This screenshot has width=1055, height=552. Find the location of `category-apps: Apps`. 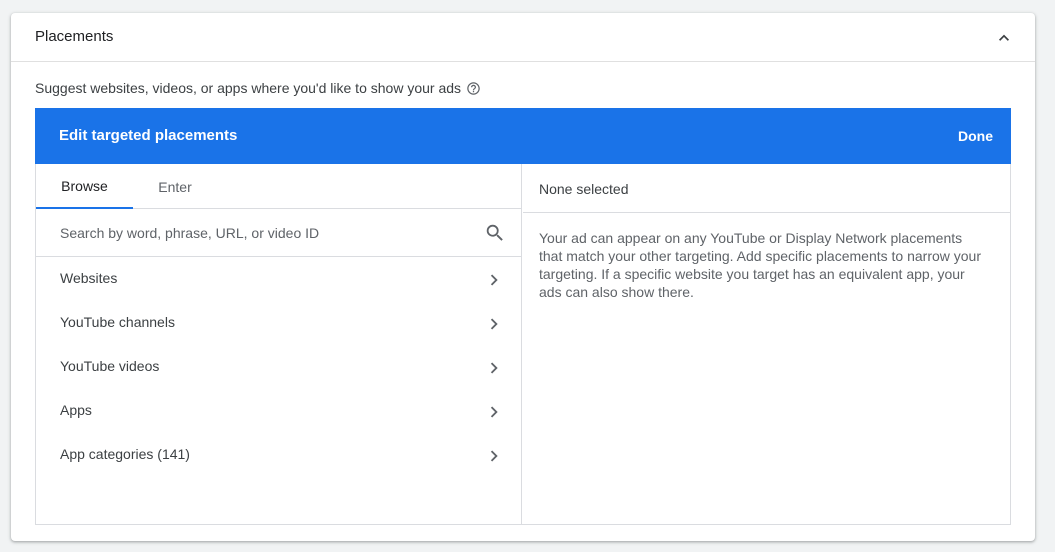

category-apps: Apps is located at coordinates (278, 411).